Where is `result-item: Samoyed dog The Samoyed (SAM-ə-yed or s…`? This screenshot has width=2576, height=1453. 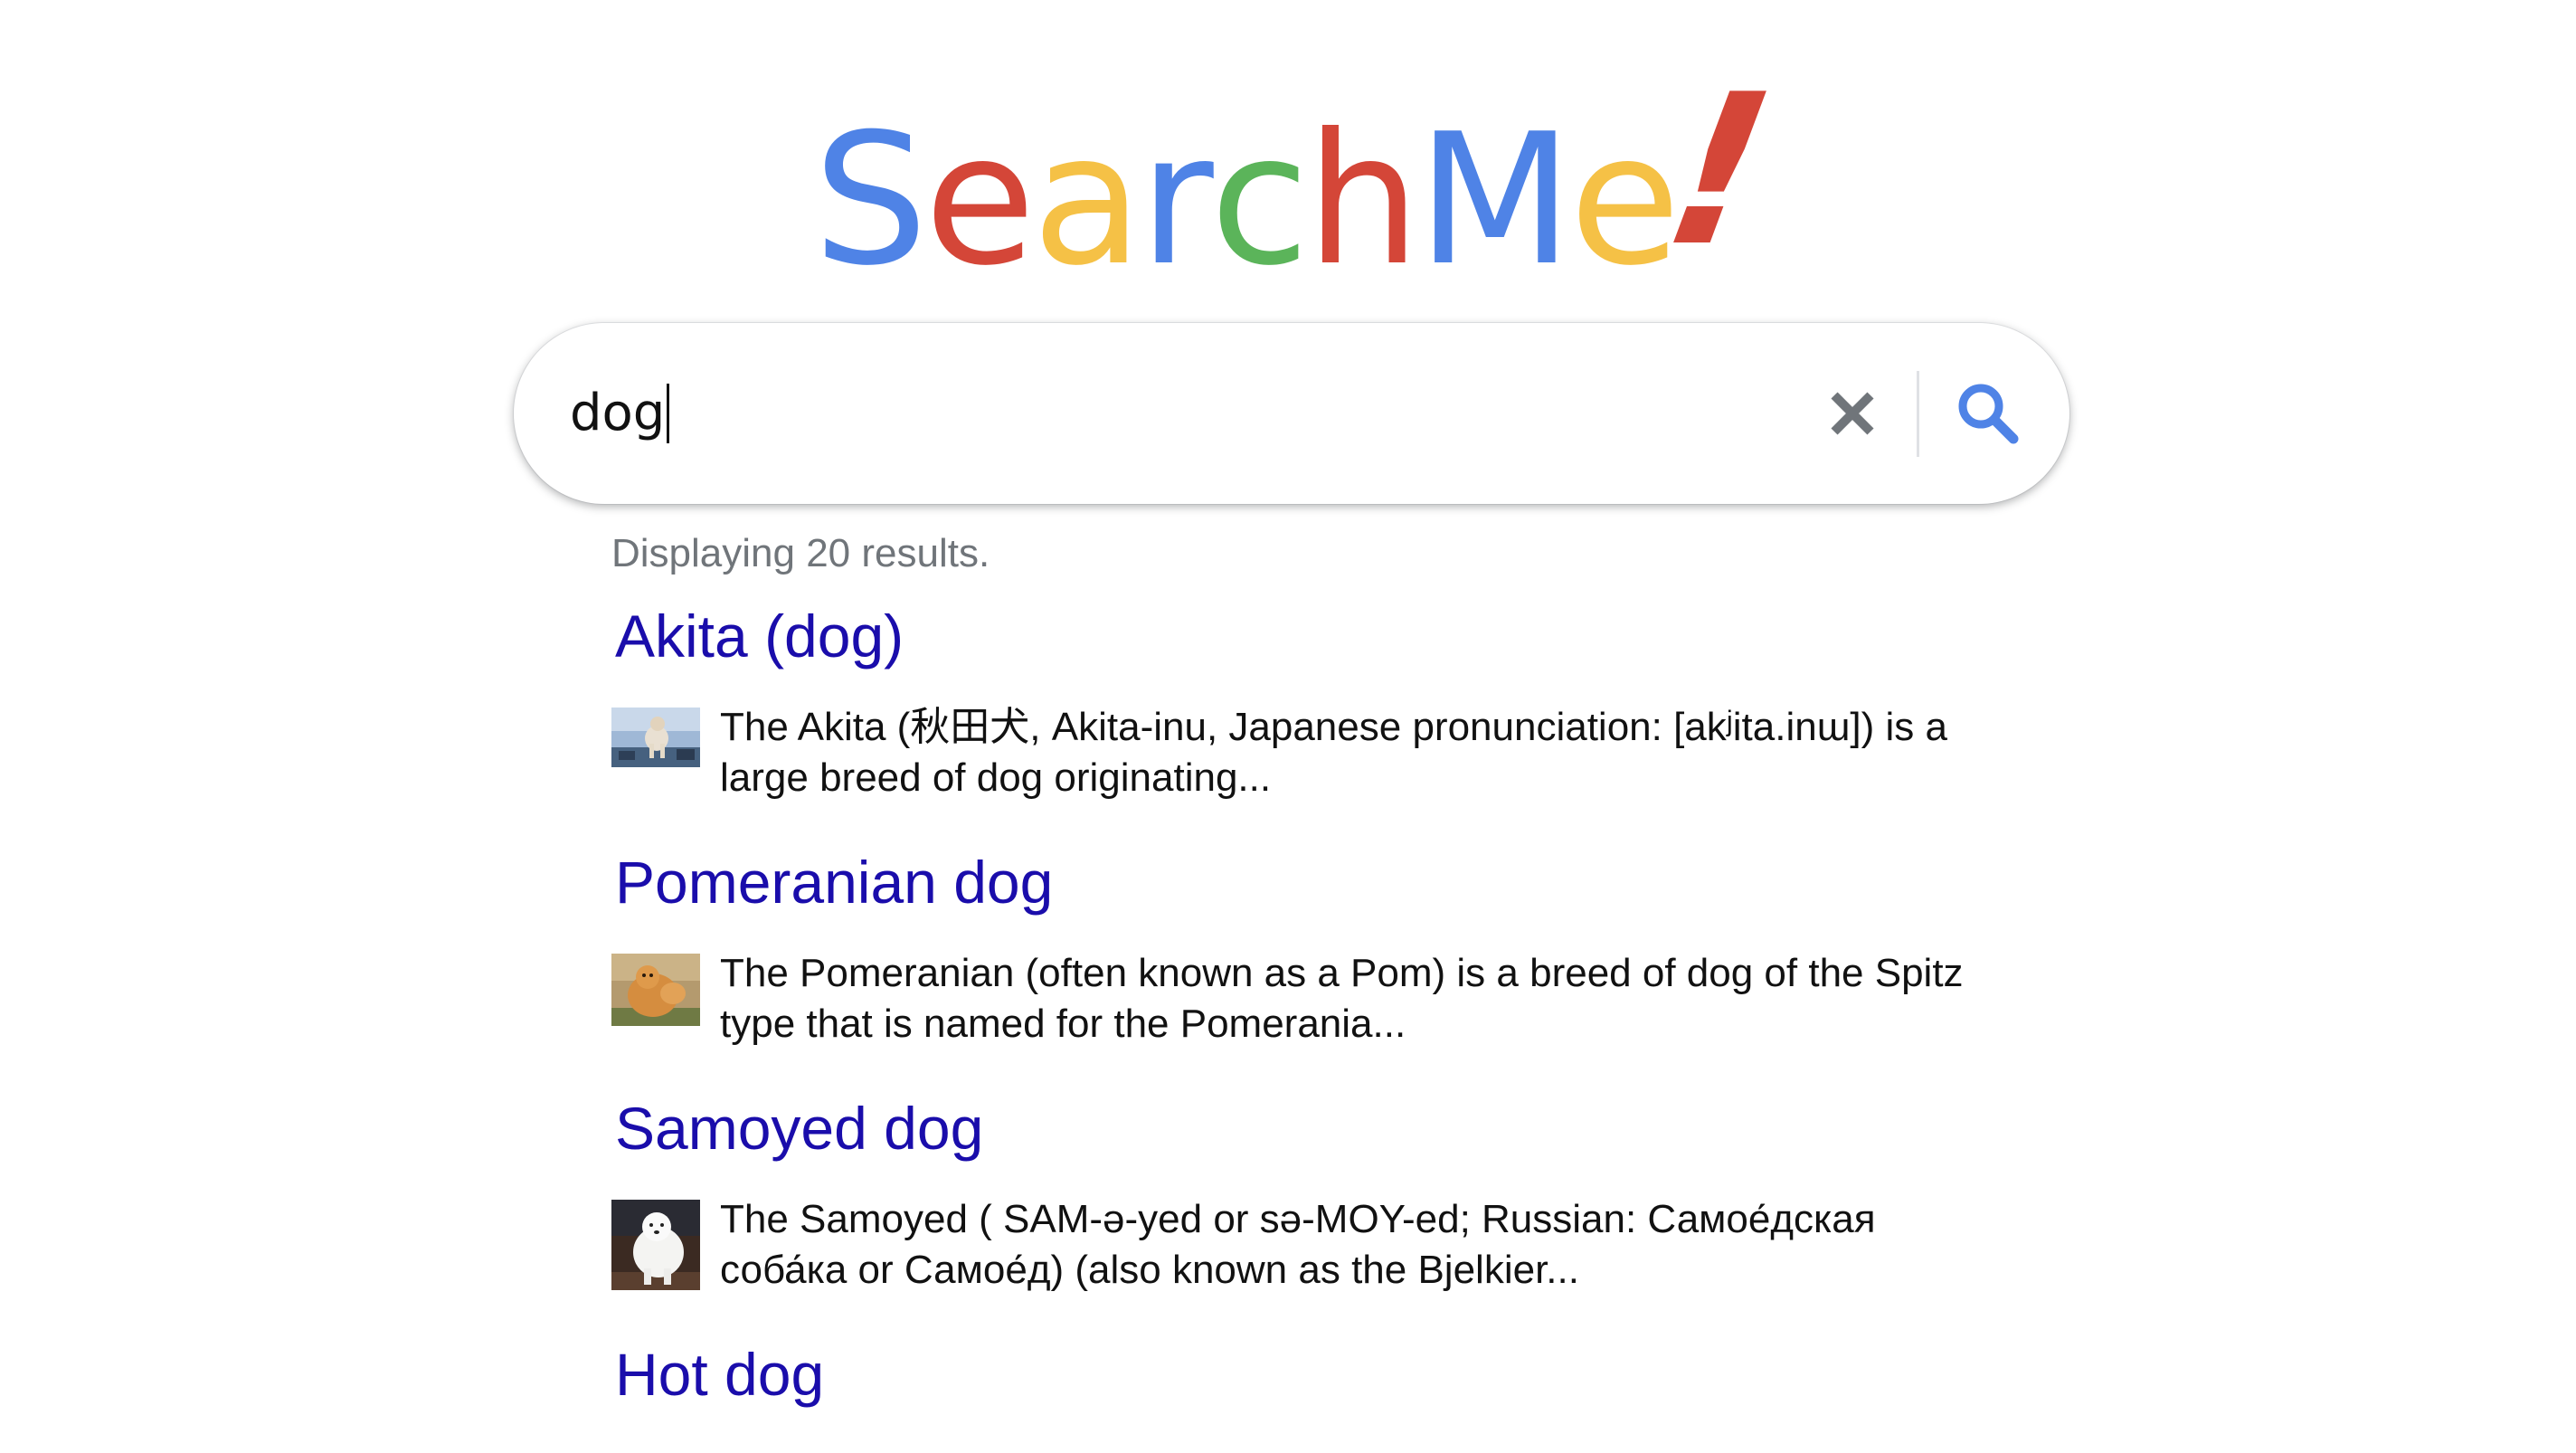 result-item: Samoyed dog The Samoyed (SAM-ə-yed or s… is located at coordinates (1316, 1191).